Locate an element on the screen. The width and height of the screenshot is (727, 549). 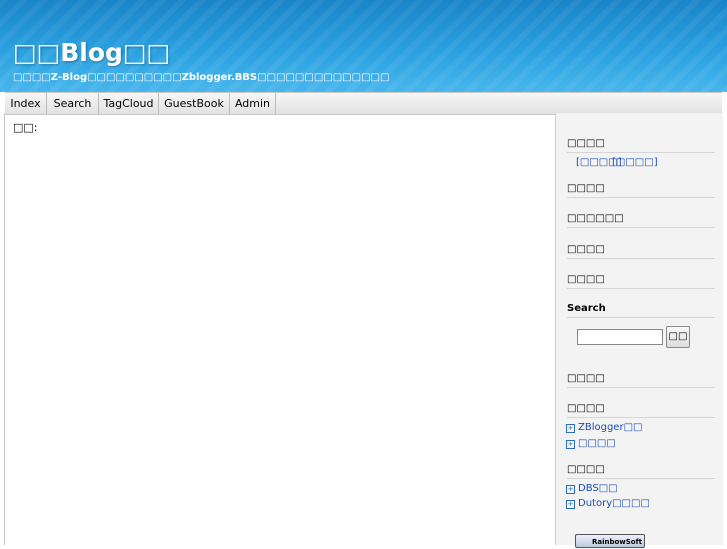
sidebar-list-item: + □□□□ is located at coordinates (591, 443).